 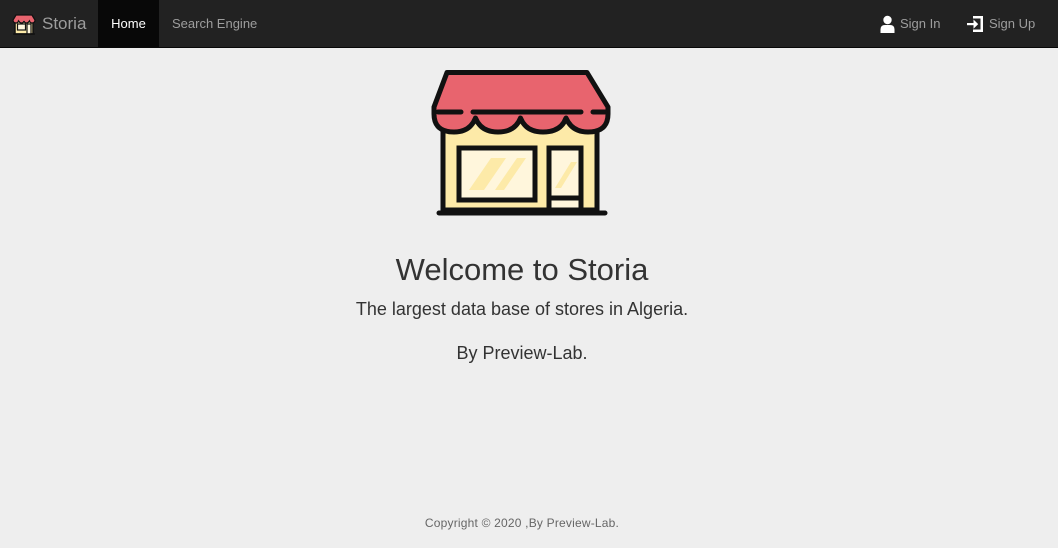 I want to click on user-icon, so click(x=887, y=24).